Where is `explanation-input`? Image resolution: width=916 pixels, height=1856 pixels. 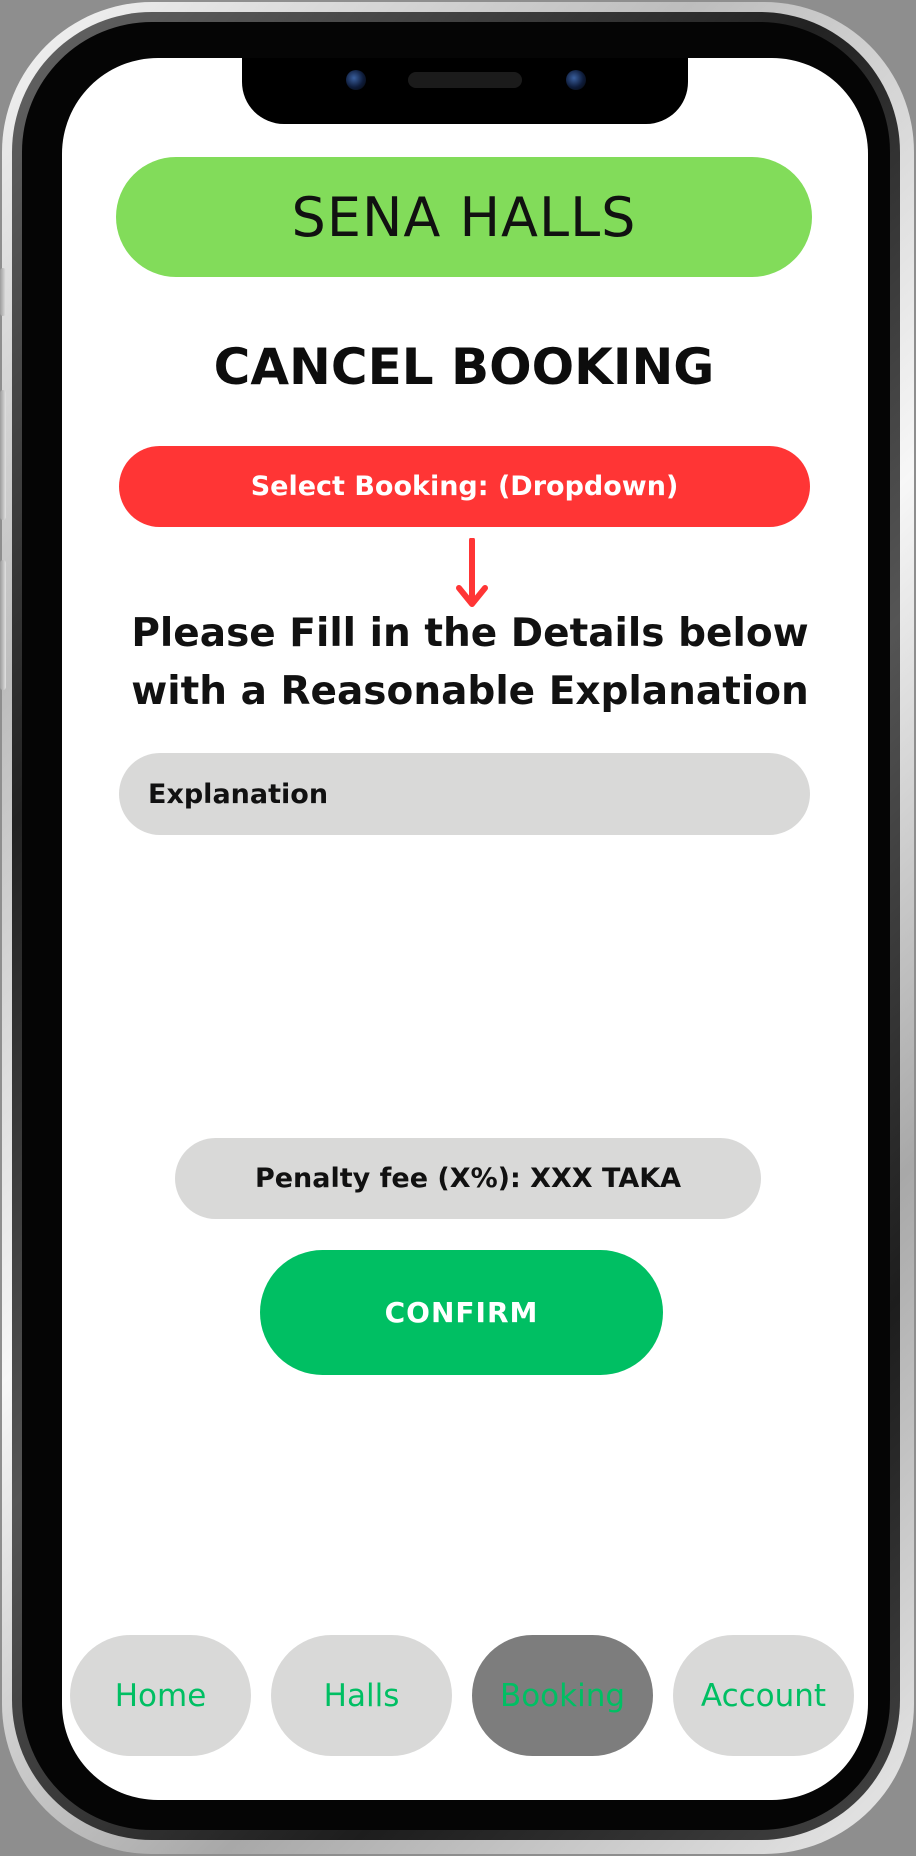 explanation-input is located at coordinates (464, 794).